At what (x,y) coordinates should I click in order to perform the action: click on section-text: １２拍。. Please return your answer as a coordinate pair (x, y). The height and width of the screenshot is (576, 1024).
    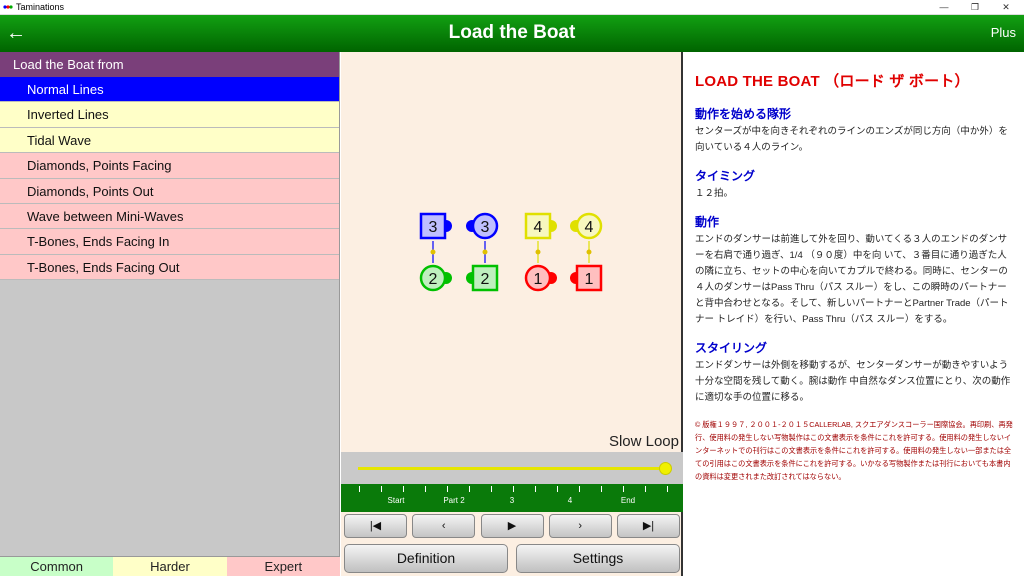
    Looking at the image, I should click on (714, 193).